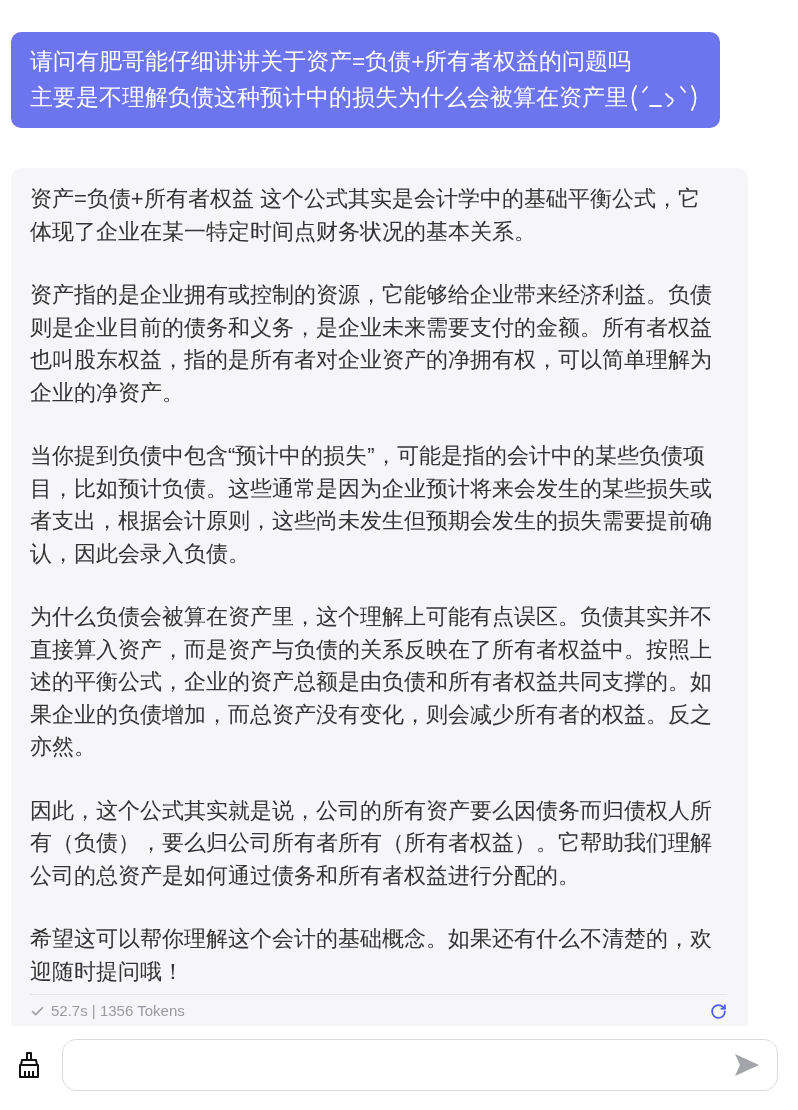 This screenshot has width=798, height=1110. I want to click on message-paragraph: 为什么负债会被算在资产里，这个理解上可能有点误区。负债其实并不直接算入资产，而是资产与负债的关系反映在了所有者权益中。按照上述的平衡公式，企业的资产总额是由负债和所有者权益共同支撑的。如果企业的负债增加，而总资产没有变化，则会减少所有者的权益。反之亦然。, so click(371, 682).